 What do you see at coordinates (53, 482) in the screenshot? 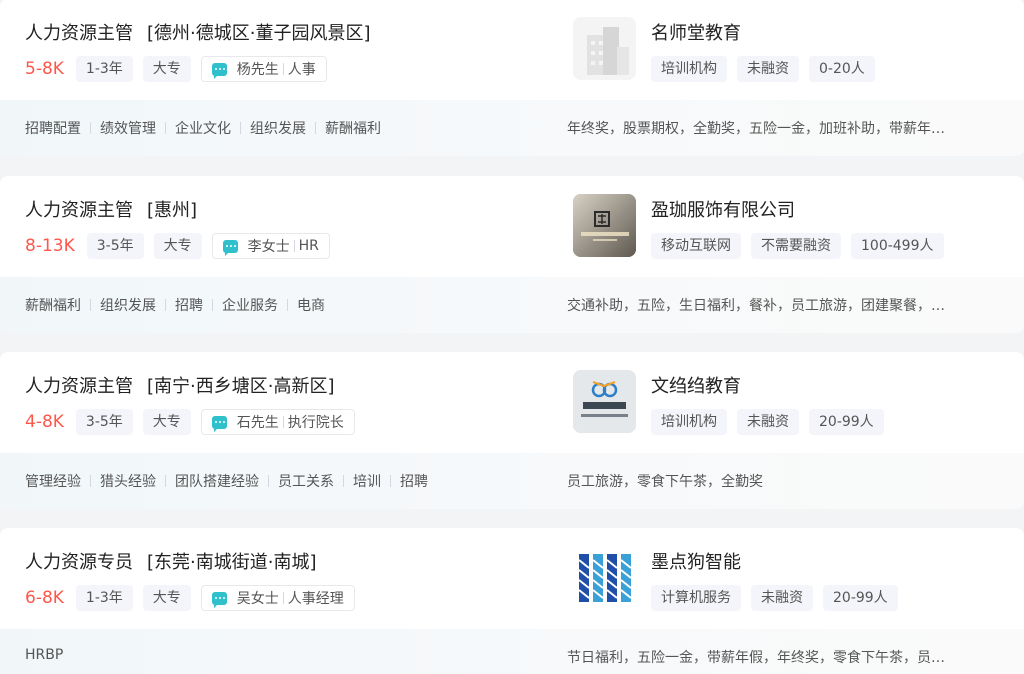
I see `skill-tag: 管理经验` at bounding box center [53, 482].